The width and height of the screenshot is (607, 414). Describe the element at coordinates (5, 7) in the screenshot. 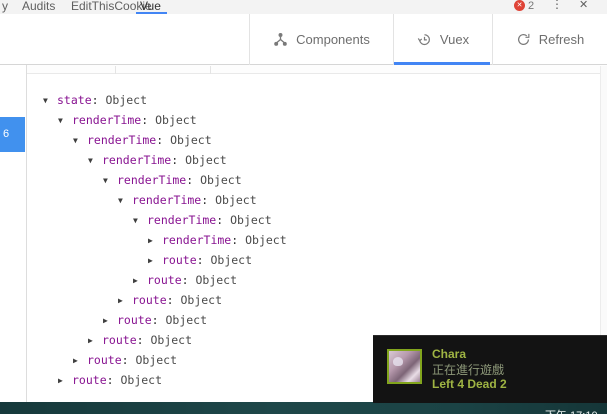

I see `tab-partial: y` at that location.